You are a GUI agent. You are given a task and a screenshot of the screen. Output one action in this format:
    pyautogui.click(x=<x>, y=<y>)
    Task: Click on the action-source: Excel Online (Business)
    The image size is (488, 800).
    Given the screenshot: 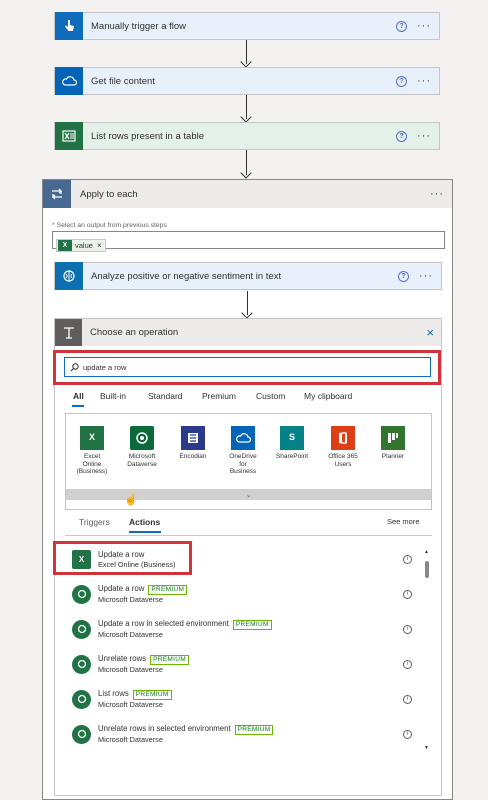 What is the action you would take?
    pyautogui.click(x=137, y=564)
    